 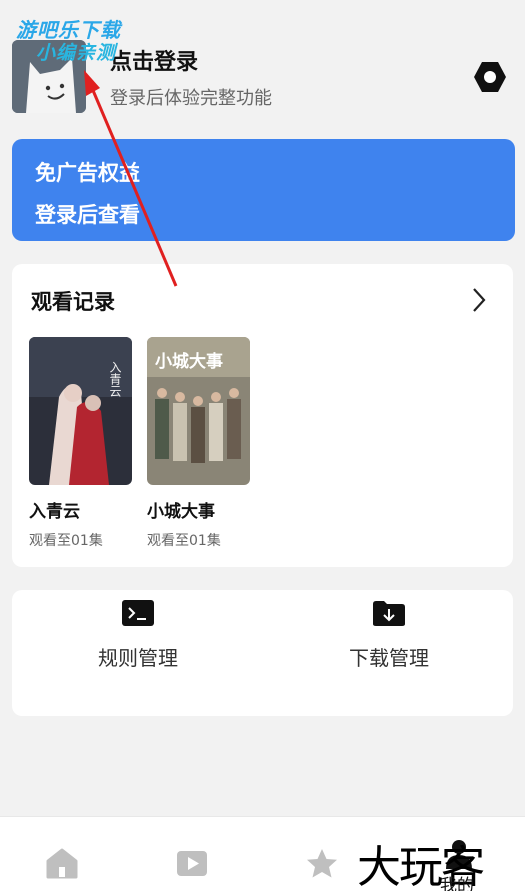 I want to click on video-play-icon, so click(x=192, y=863).